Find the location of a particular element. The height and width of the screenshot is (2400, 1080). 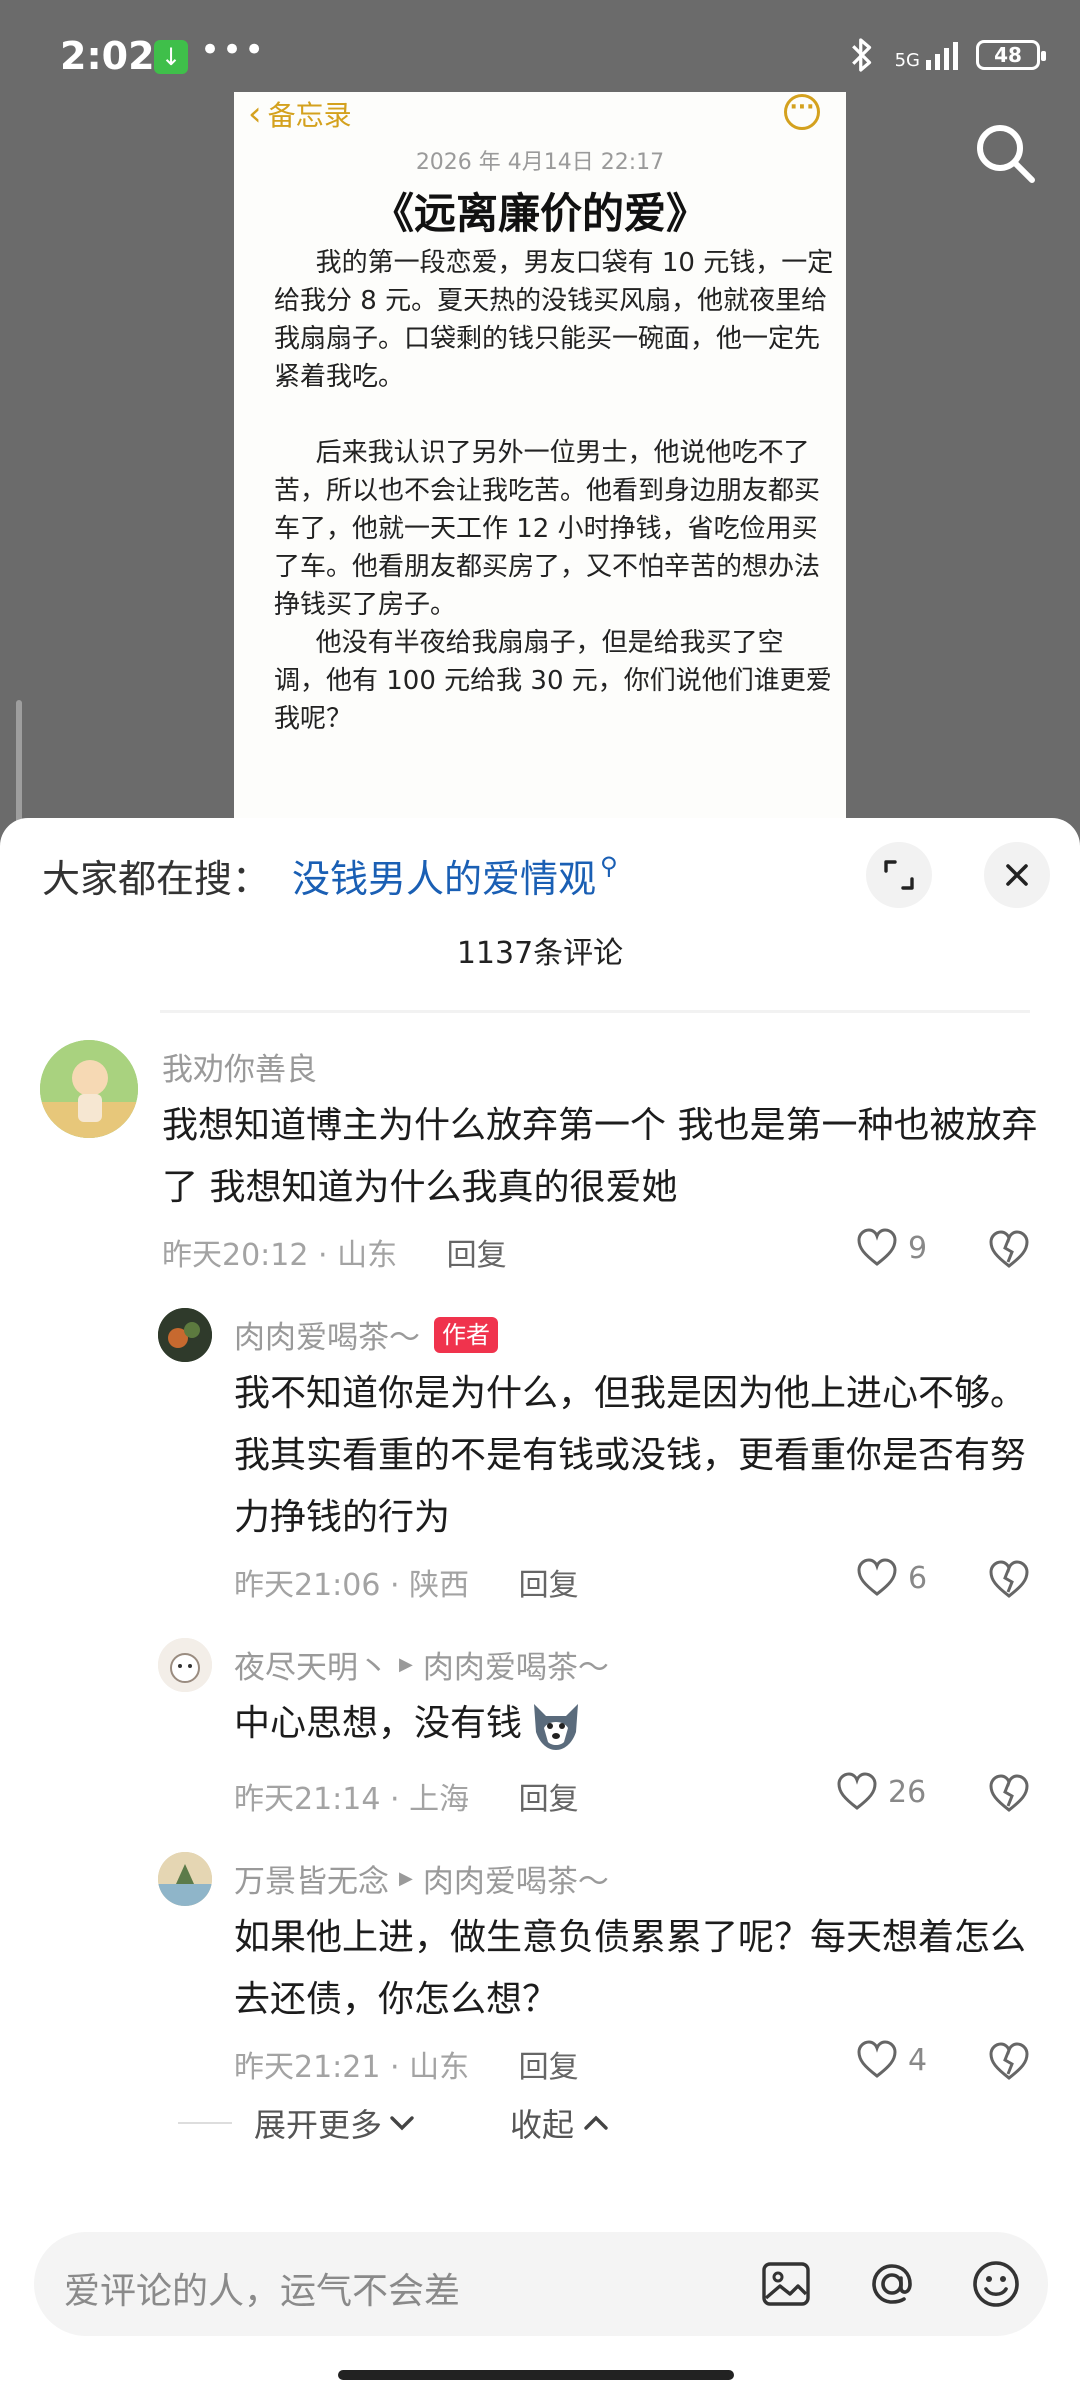

comment-username-text: 万景皆无念 is located at coordinates (311, 1882).